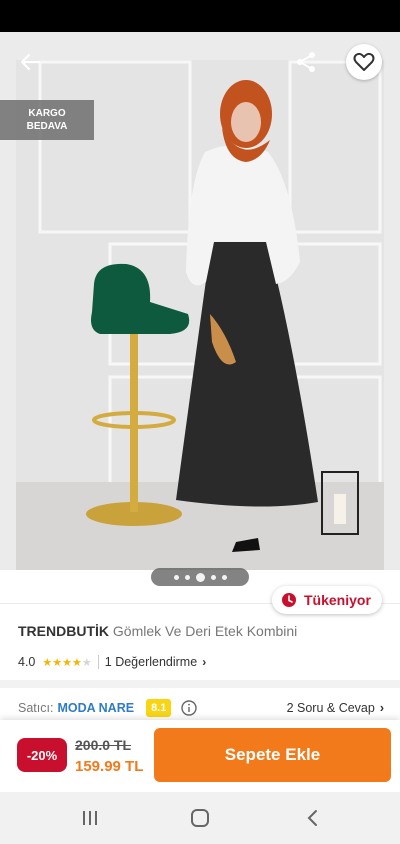 The height and width of the screenshot is (844, 400). I want to click on questions-answers-link: 2 Soru & Cevap ›, so click(335, 708).